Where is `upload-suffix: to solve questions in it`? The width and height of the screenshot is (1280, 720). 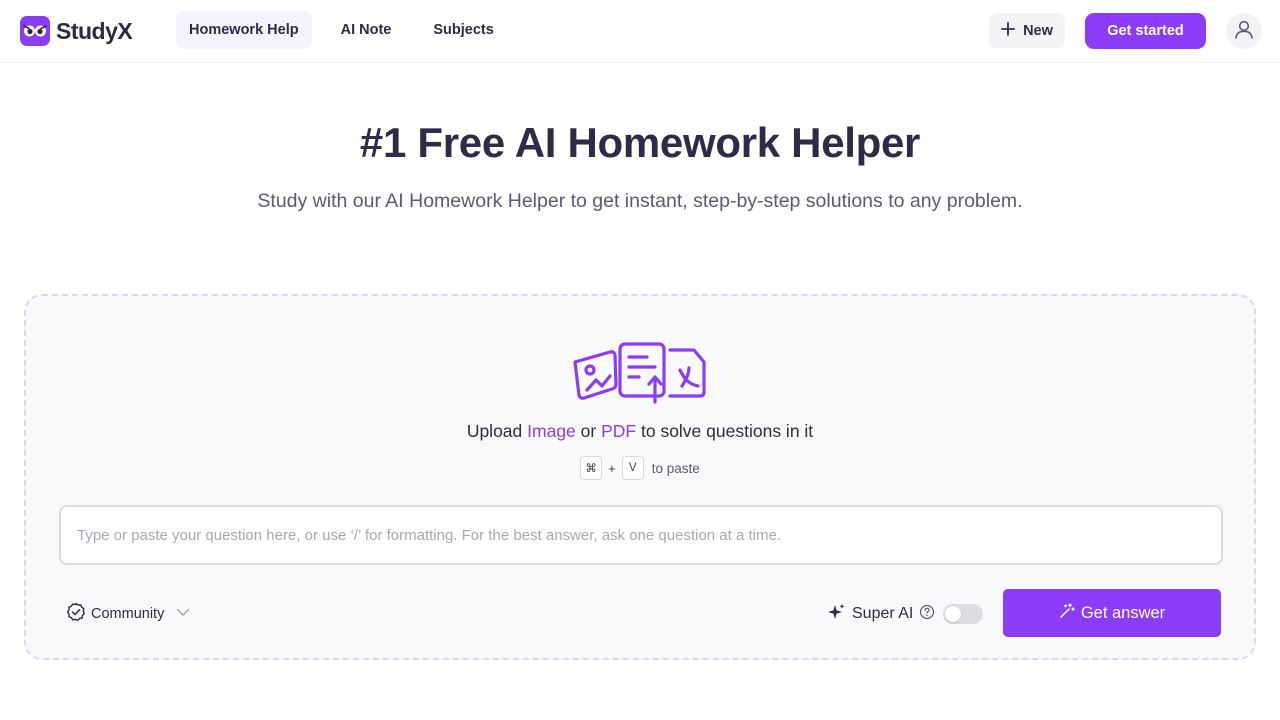 upload-suffix: to solve questions in it is located at coordinates (727, 431).